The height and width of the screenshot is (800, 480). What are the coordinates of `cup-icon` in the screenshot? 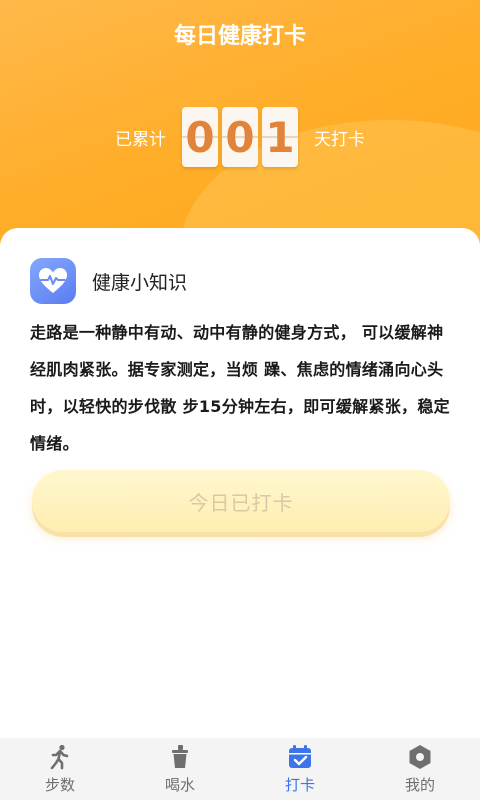 It's located at (180, 756).